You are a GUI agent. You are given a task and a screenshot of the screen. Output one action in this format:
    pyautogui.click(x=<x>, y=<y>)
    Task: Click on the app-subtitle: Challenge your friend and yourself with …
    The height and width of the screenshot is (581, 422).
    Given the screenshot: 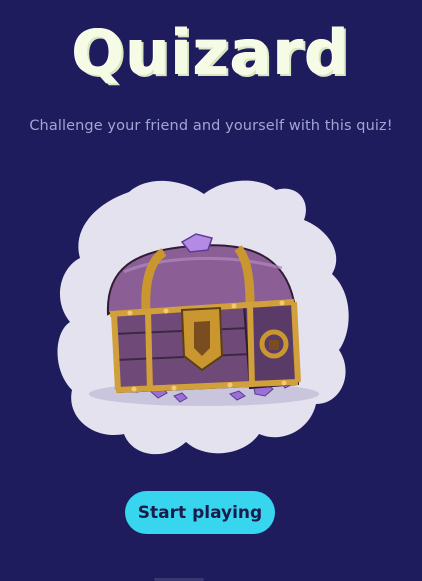 What is the action you would take?
    pyautogui.click(x=211, y=126)
    